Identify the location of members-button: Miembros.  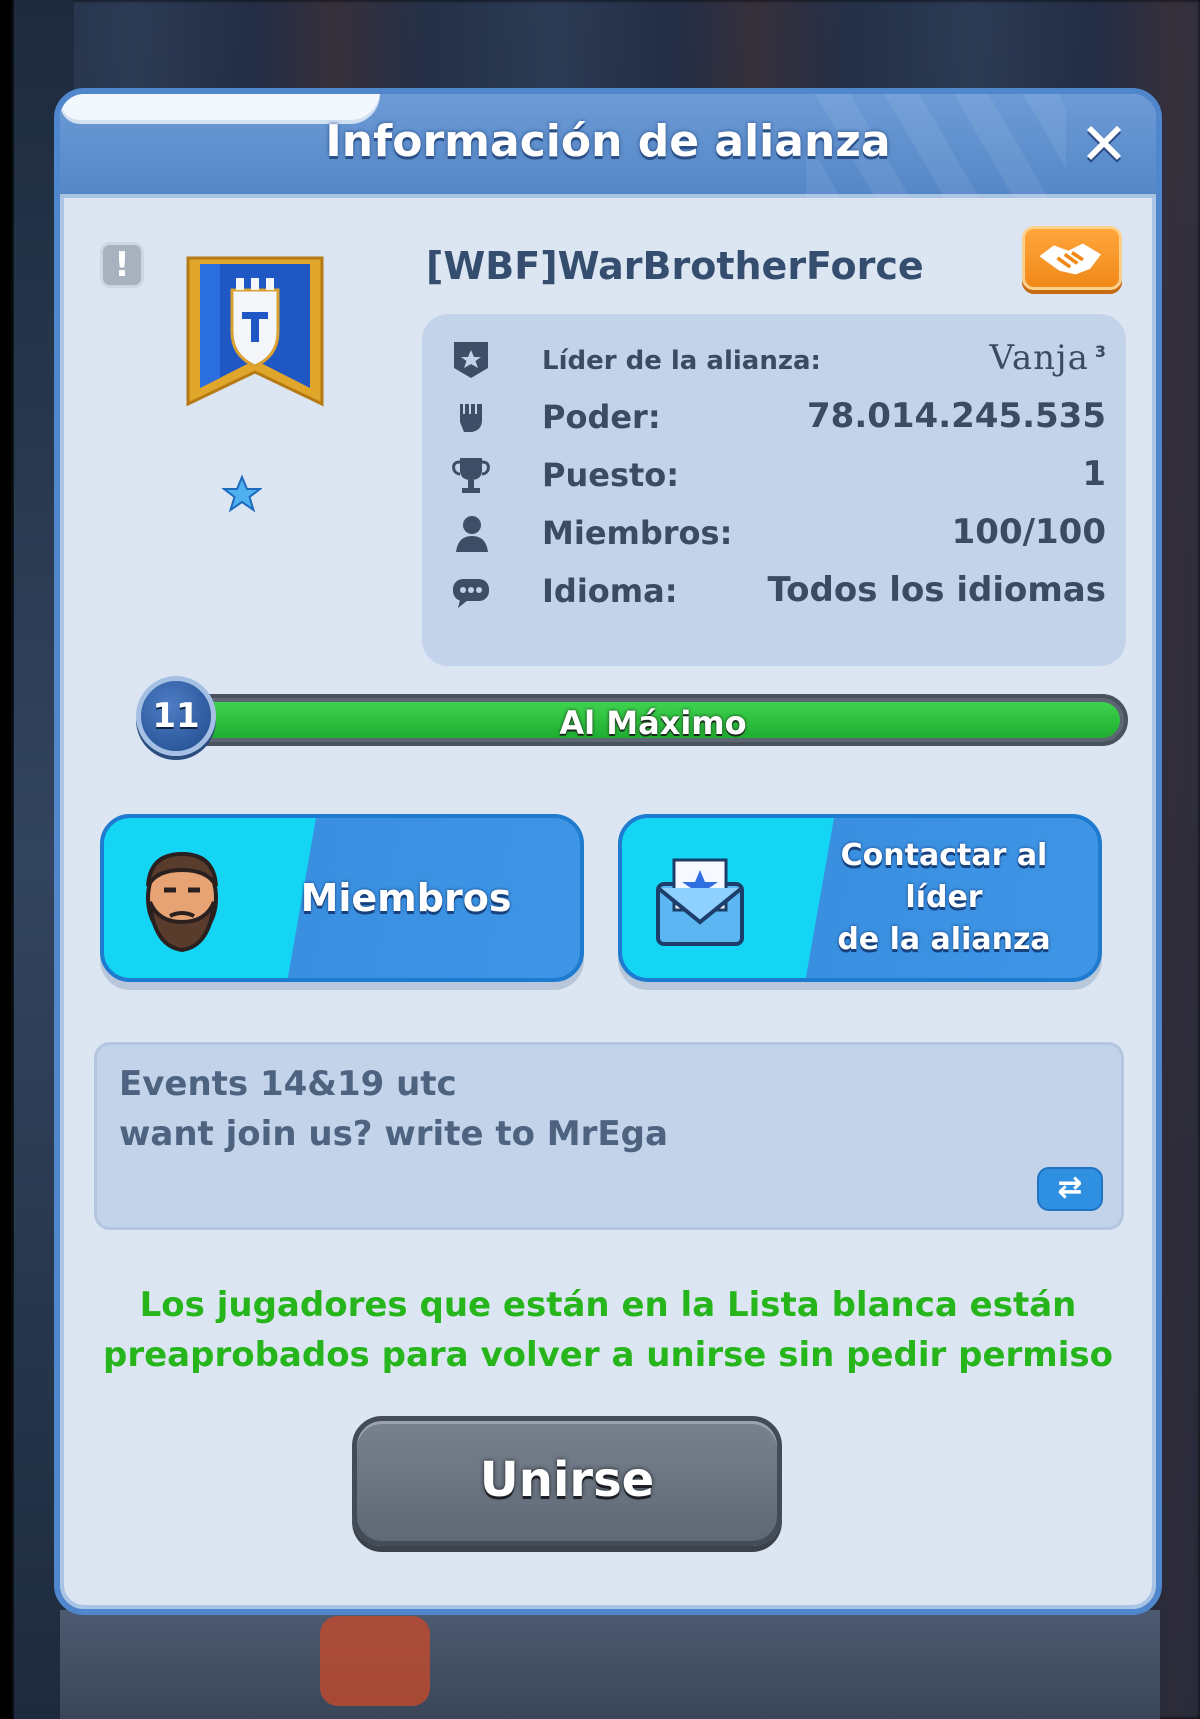
(342, 898).